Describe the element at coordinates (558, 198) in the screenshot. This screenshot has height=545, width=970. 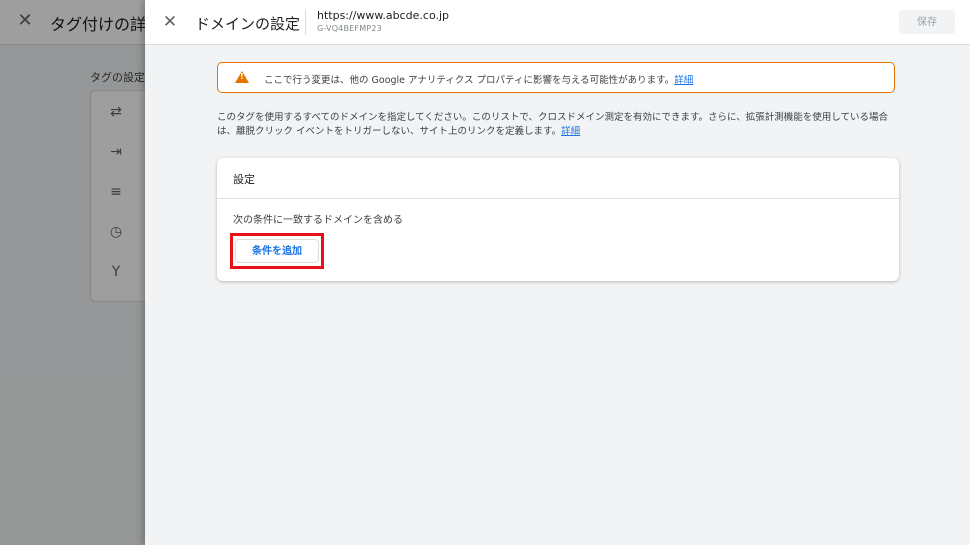
I see `card-divider` at that location.